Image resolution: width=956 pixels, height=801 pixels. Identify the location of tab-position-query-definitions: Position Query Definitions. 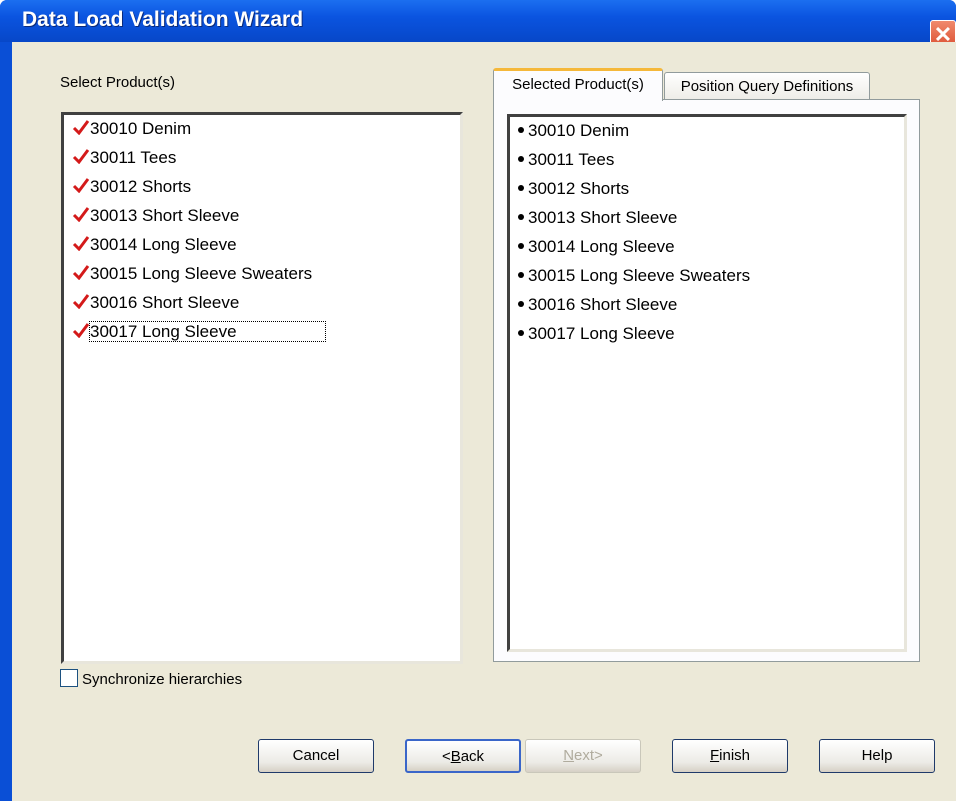
(767, 87).